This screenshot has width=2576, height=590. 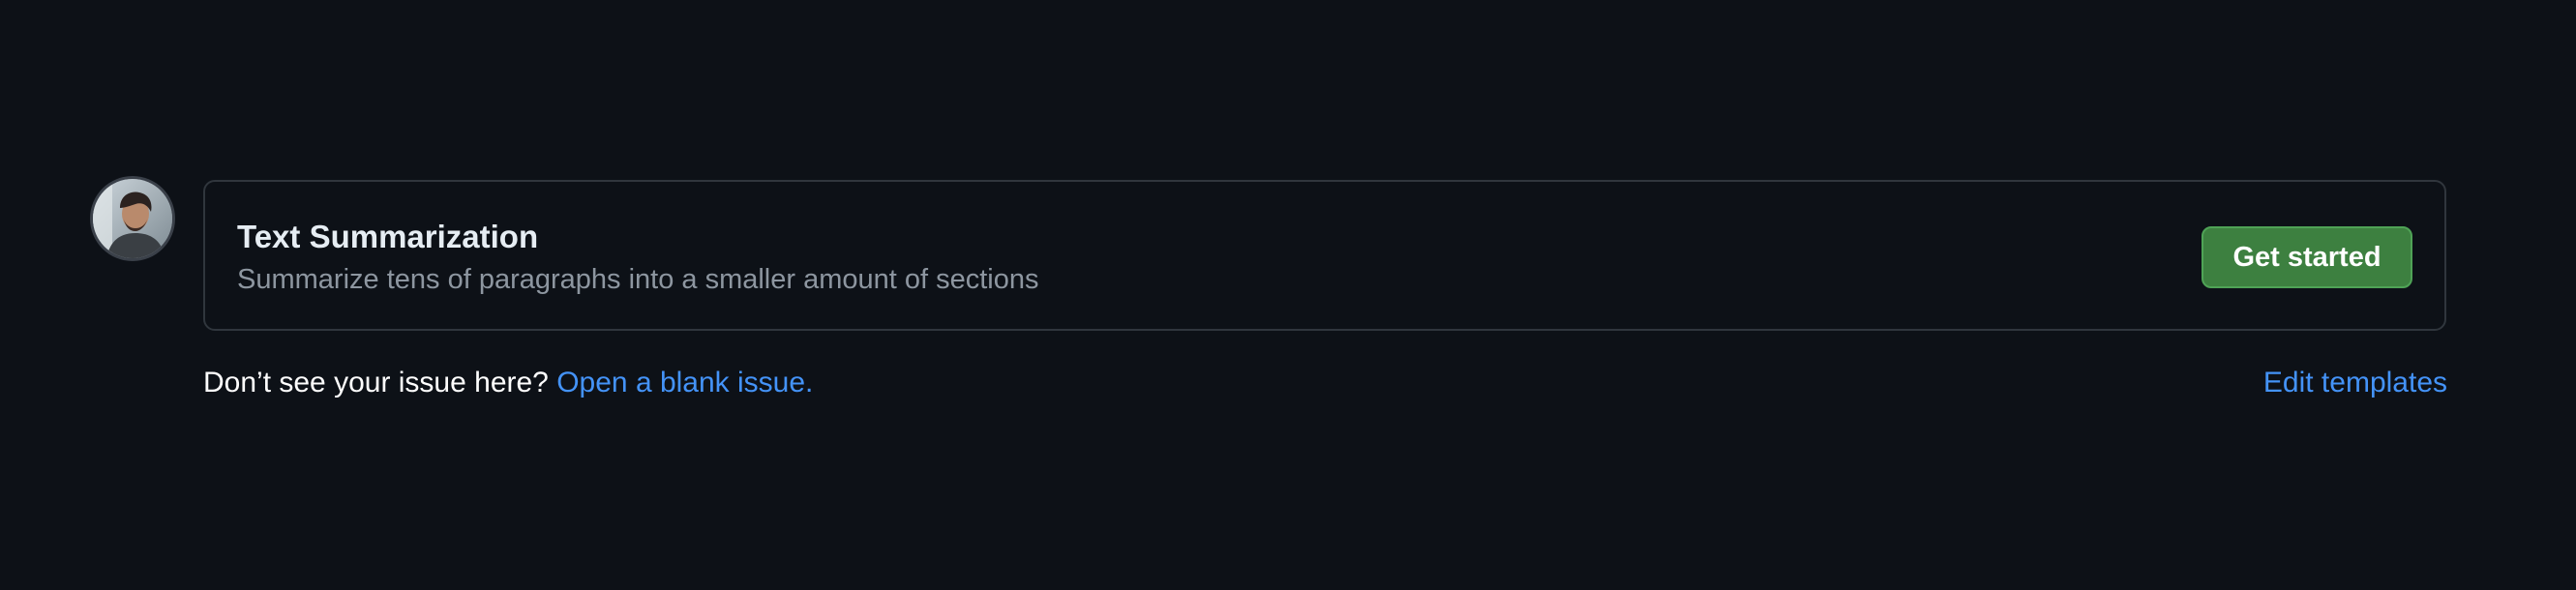 I want to click on edit-templates-link: Edit templates, so click(x=2355, y=382).